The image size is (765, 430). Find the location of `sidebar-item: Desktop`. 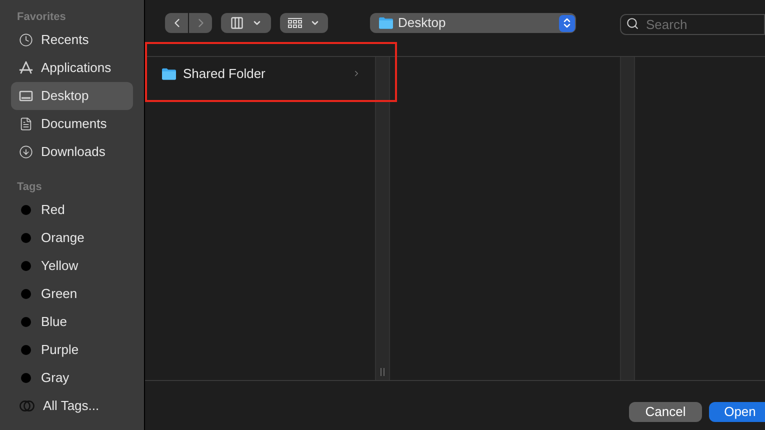

sidebar-item: Desktop is located at coordinates (72, 96).